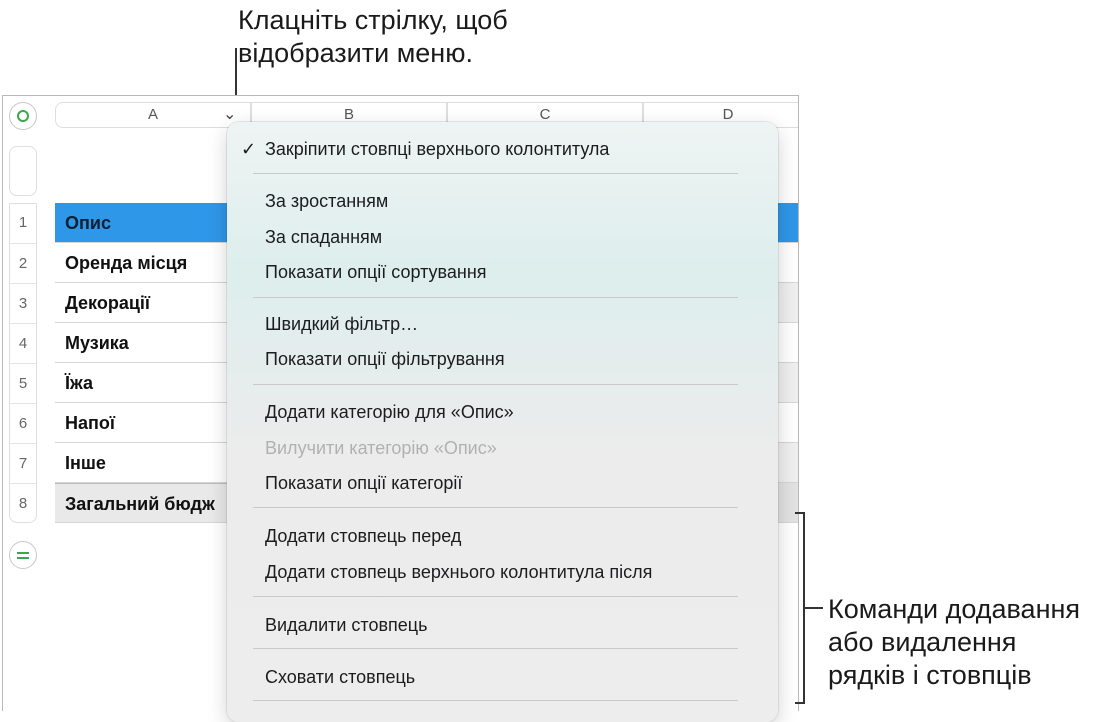 The image size is (1111, 722). Describe the element at coordinates (23, 383) in the screenshot. I see `row-number: 5` at that location.